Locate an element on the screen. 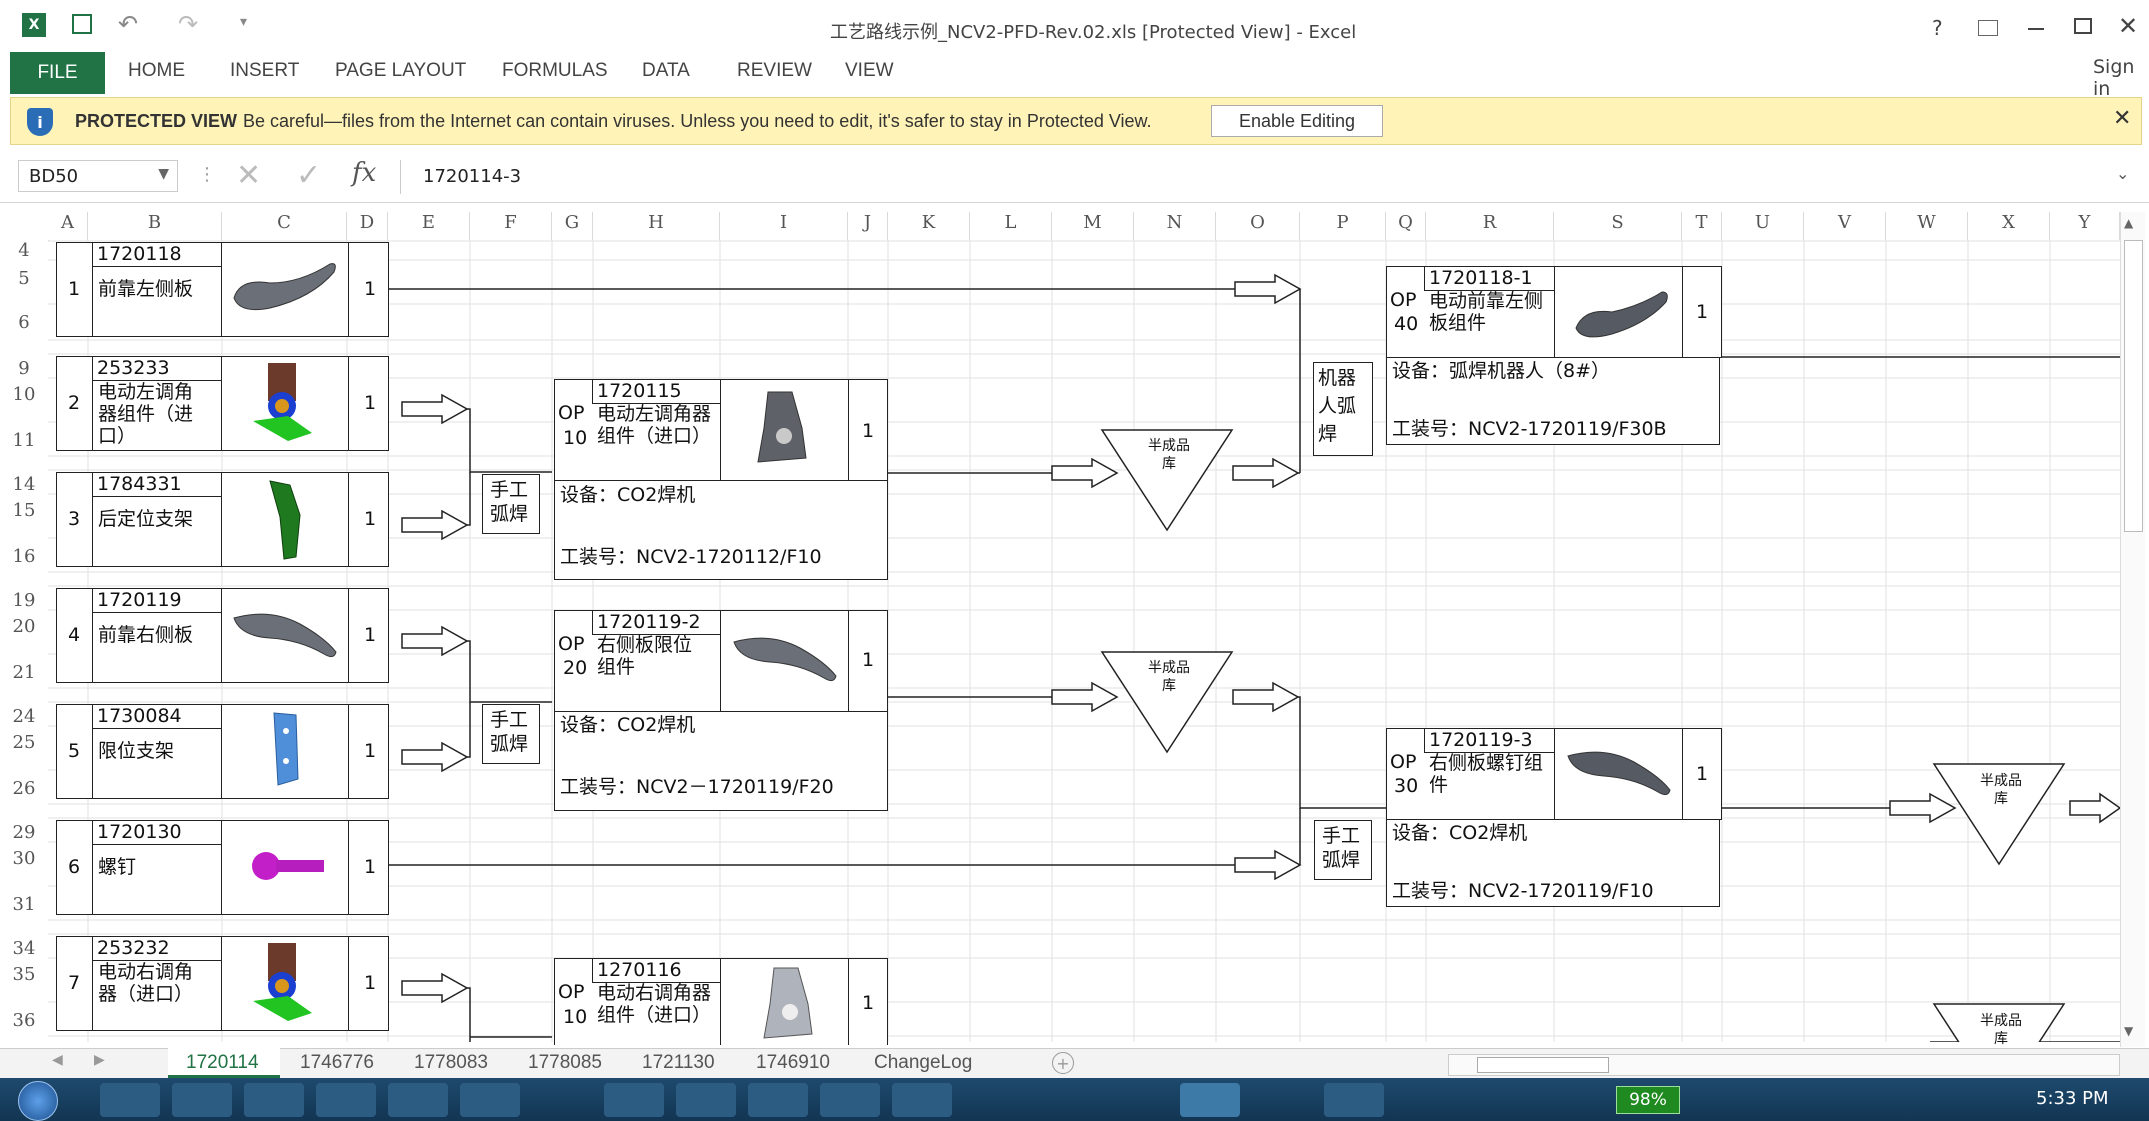 The image size is (2149, 1121). part-num: 1 is located at coordinates (74, 289).